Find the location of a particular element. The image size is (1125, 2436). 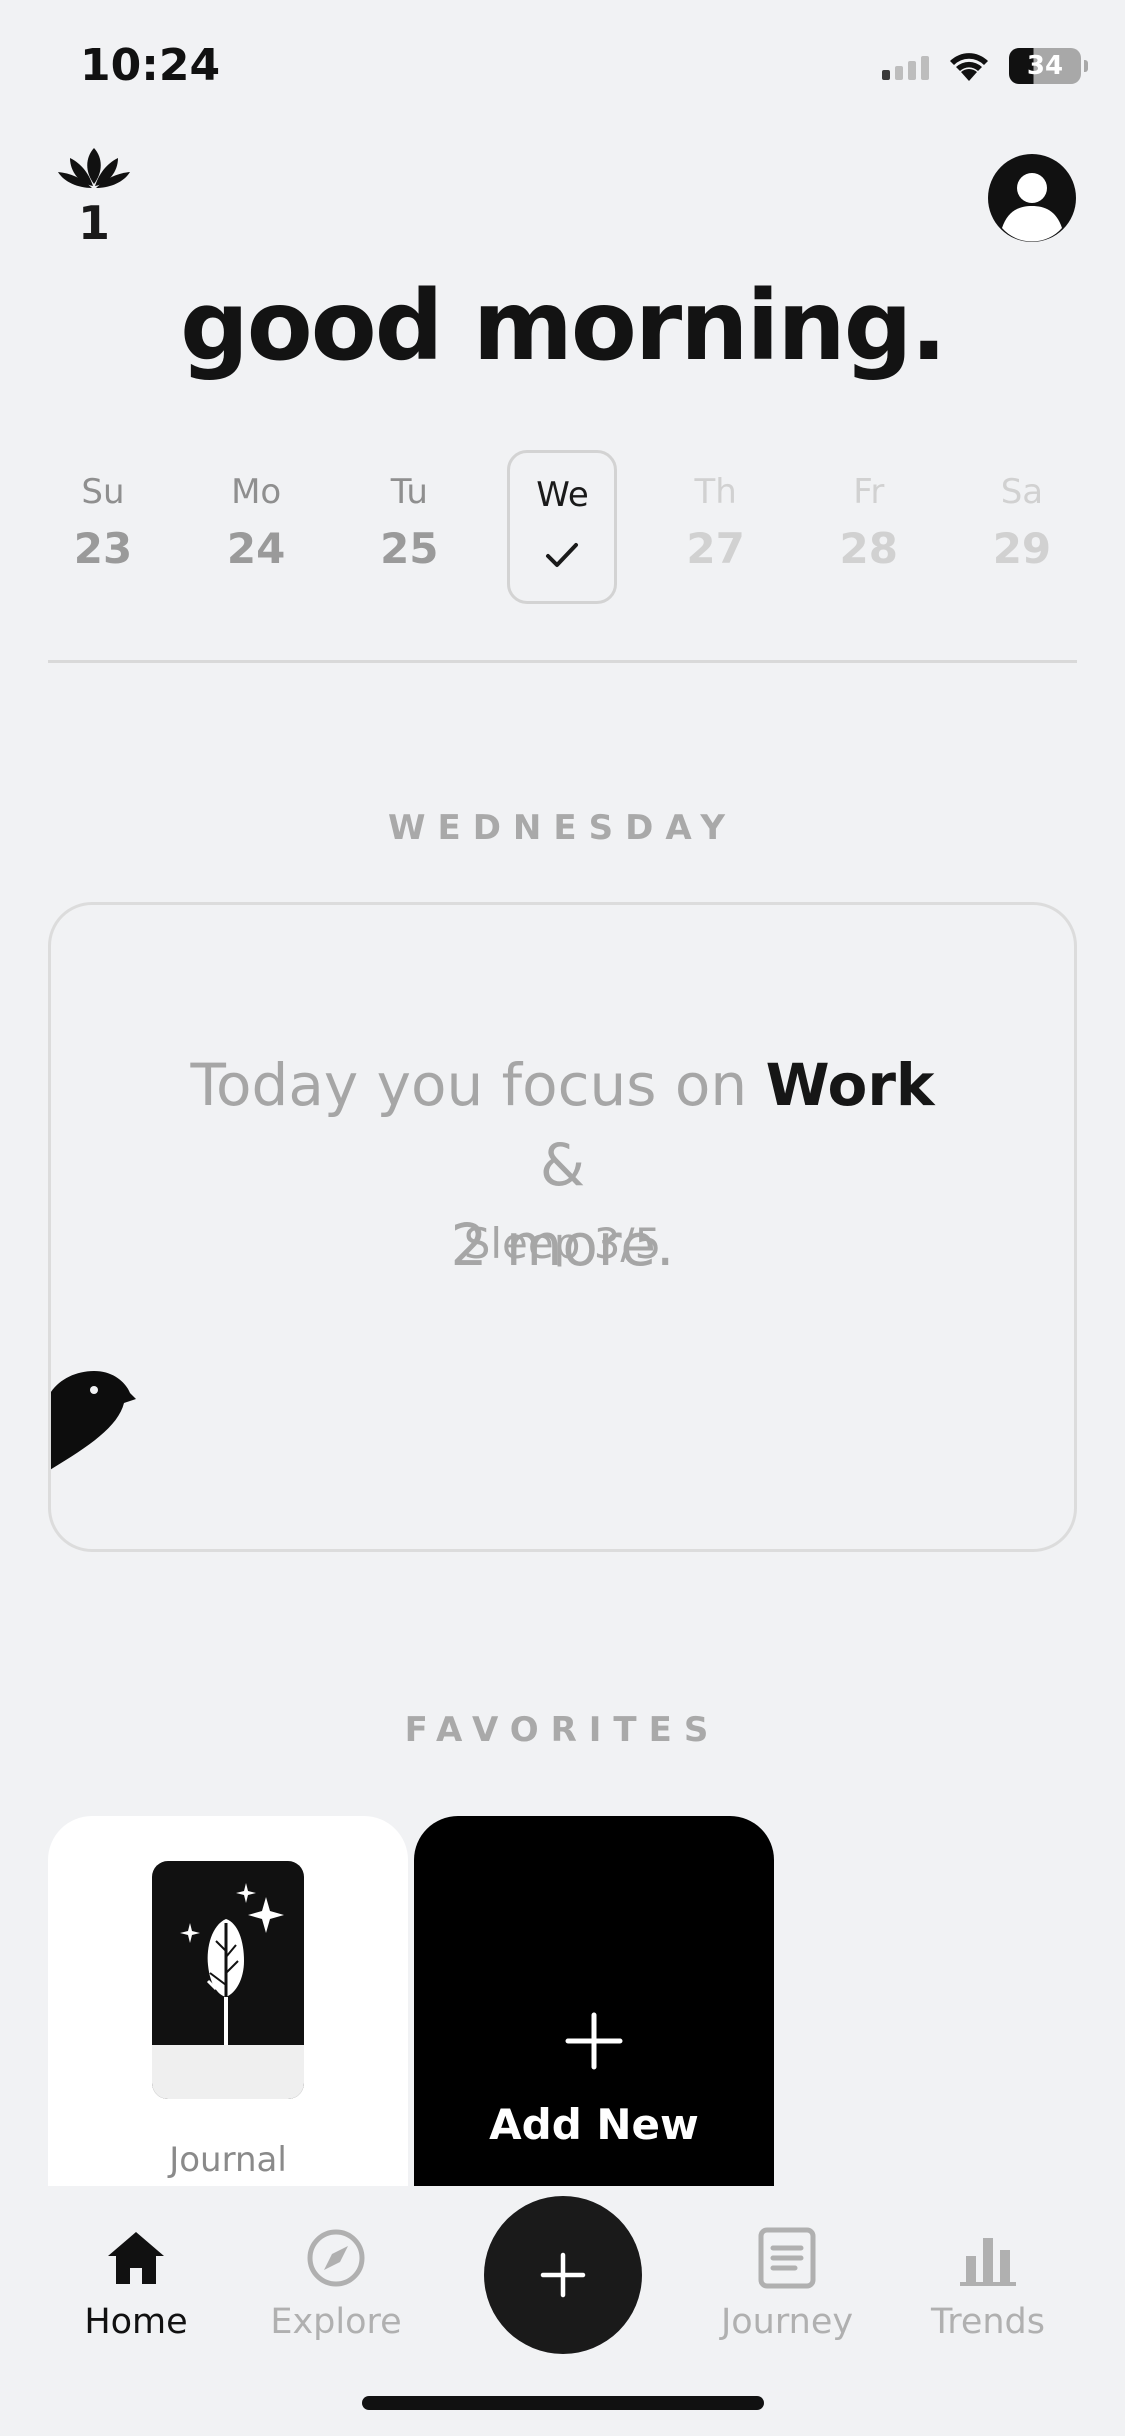

day-date: 27 is located at coordinates (715, 548).